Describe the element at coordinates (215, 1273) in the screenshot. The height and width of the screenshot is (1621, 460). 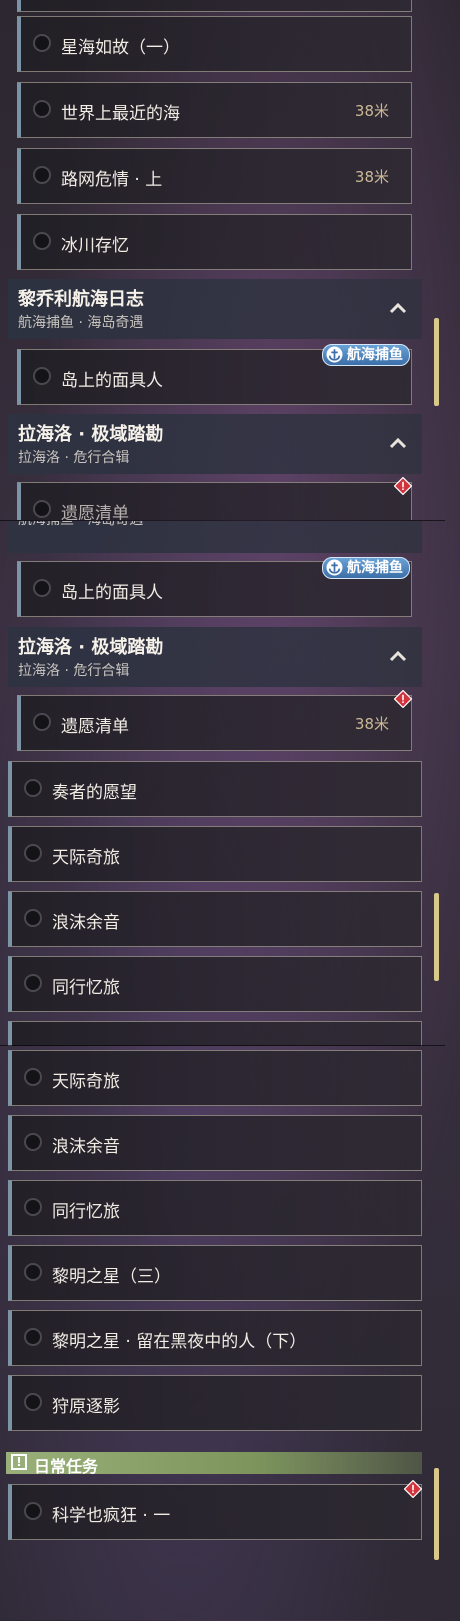
I see `quest-item: 黎明之星（三）` at that location.